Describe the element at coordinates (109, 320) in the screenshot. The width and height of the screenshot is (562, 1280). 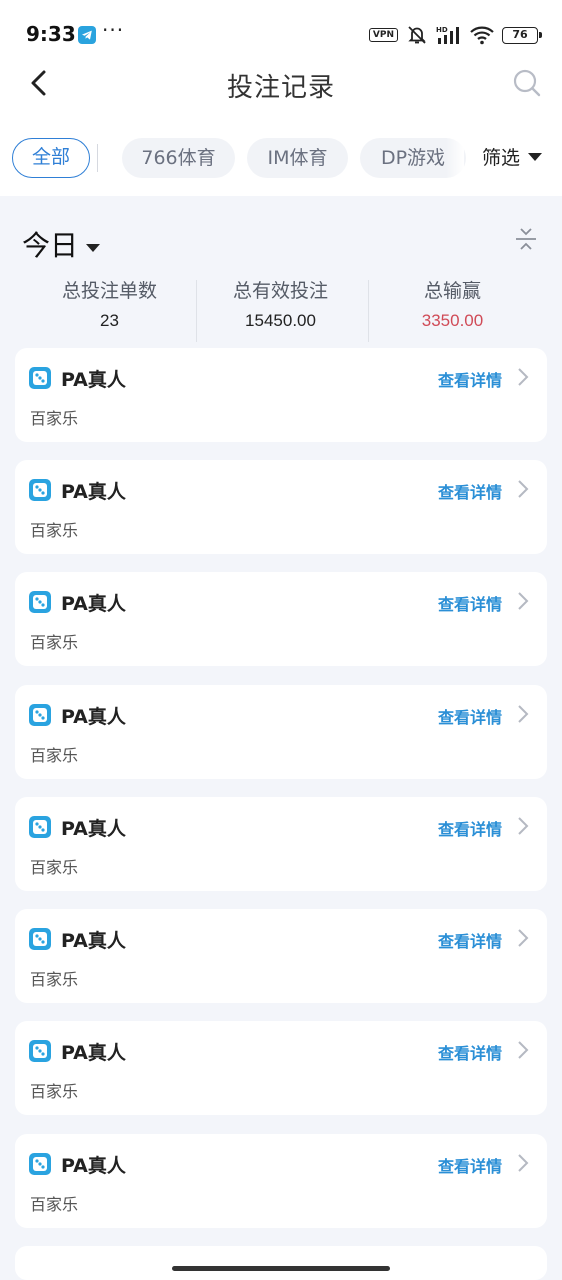
I see `stat-value: 23` at that location.